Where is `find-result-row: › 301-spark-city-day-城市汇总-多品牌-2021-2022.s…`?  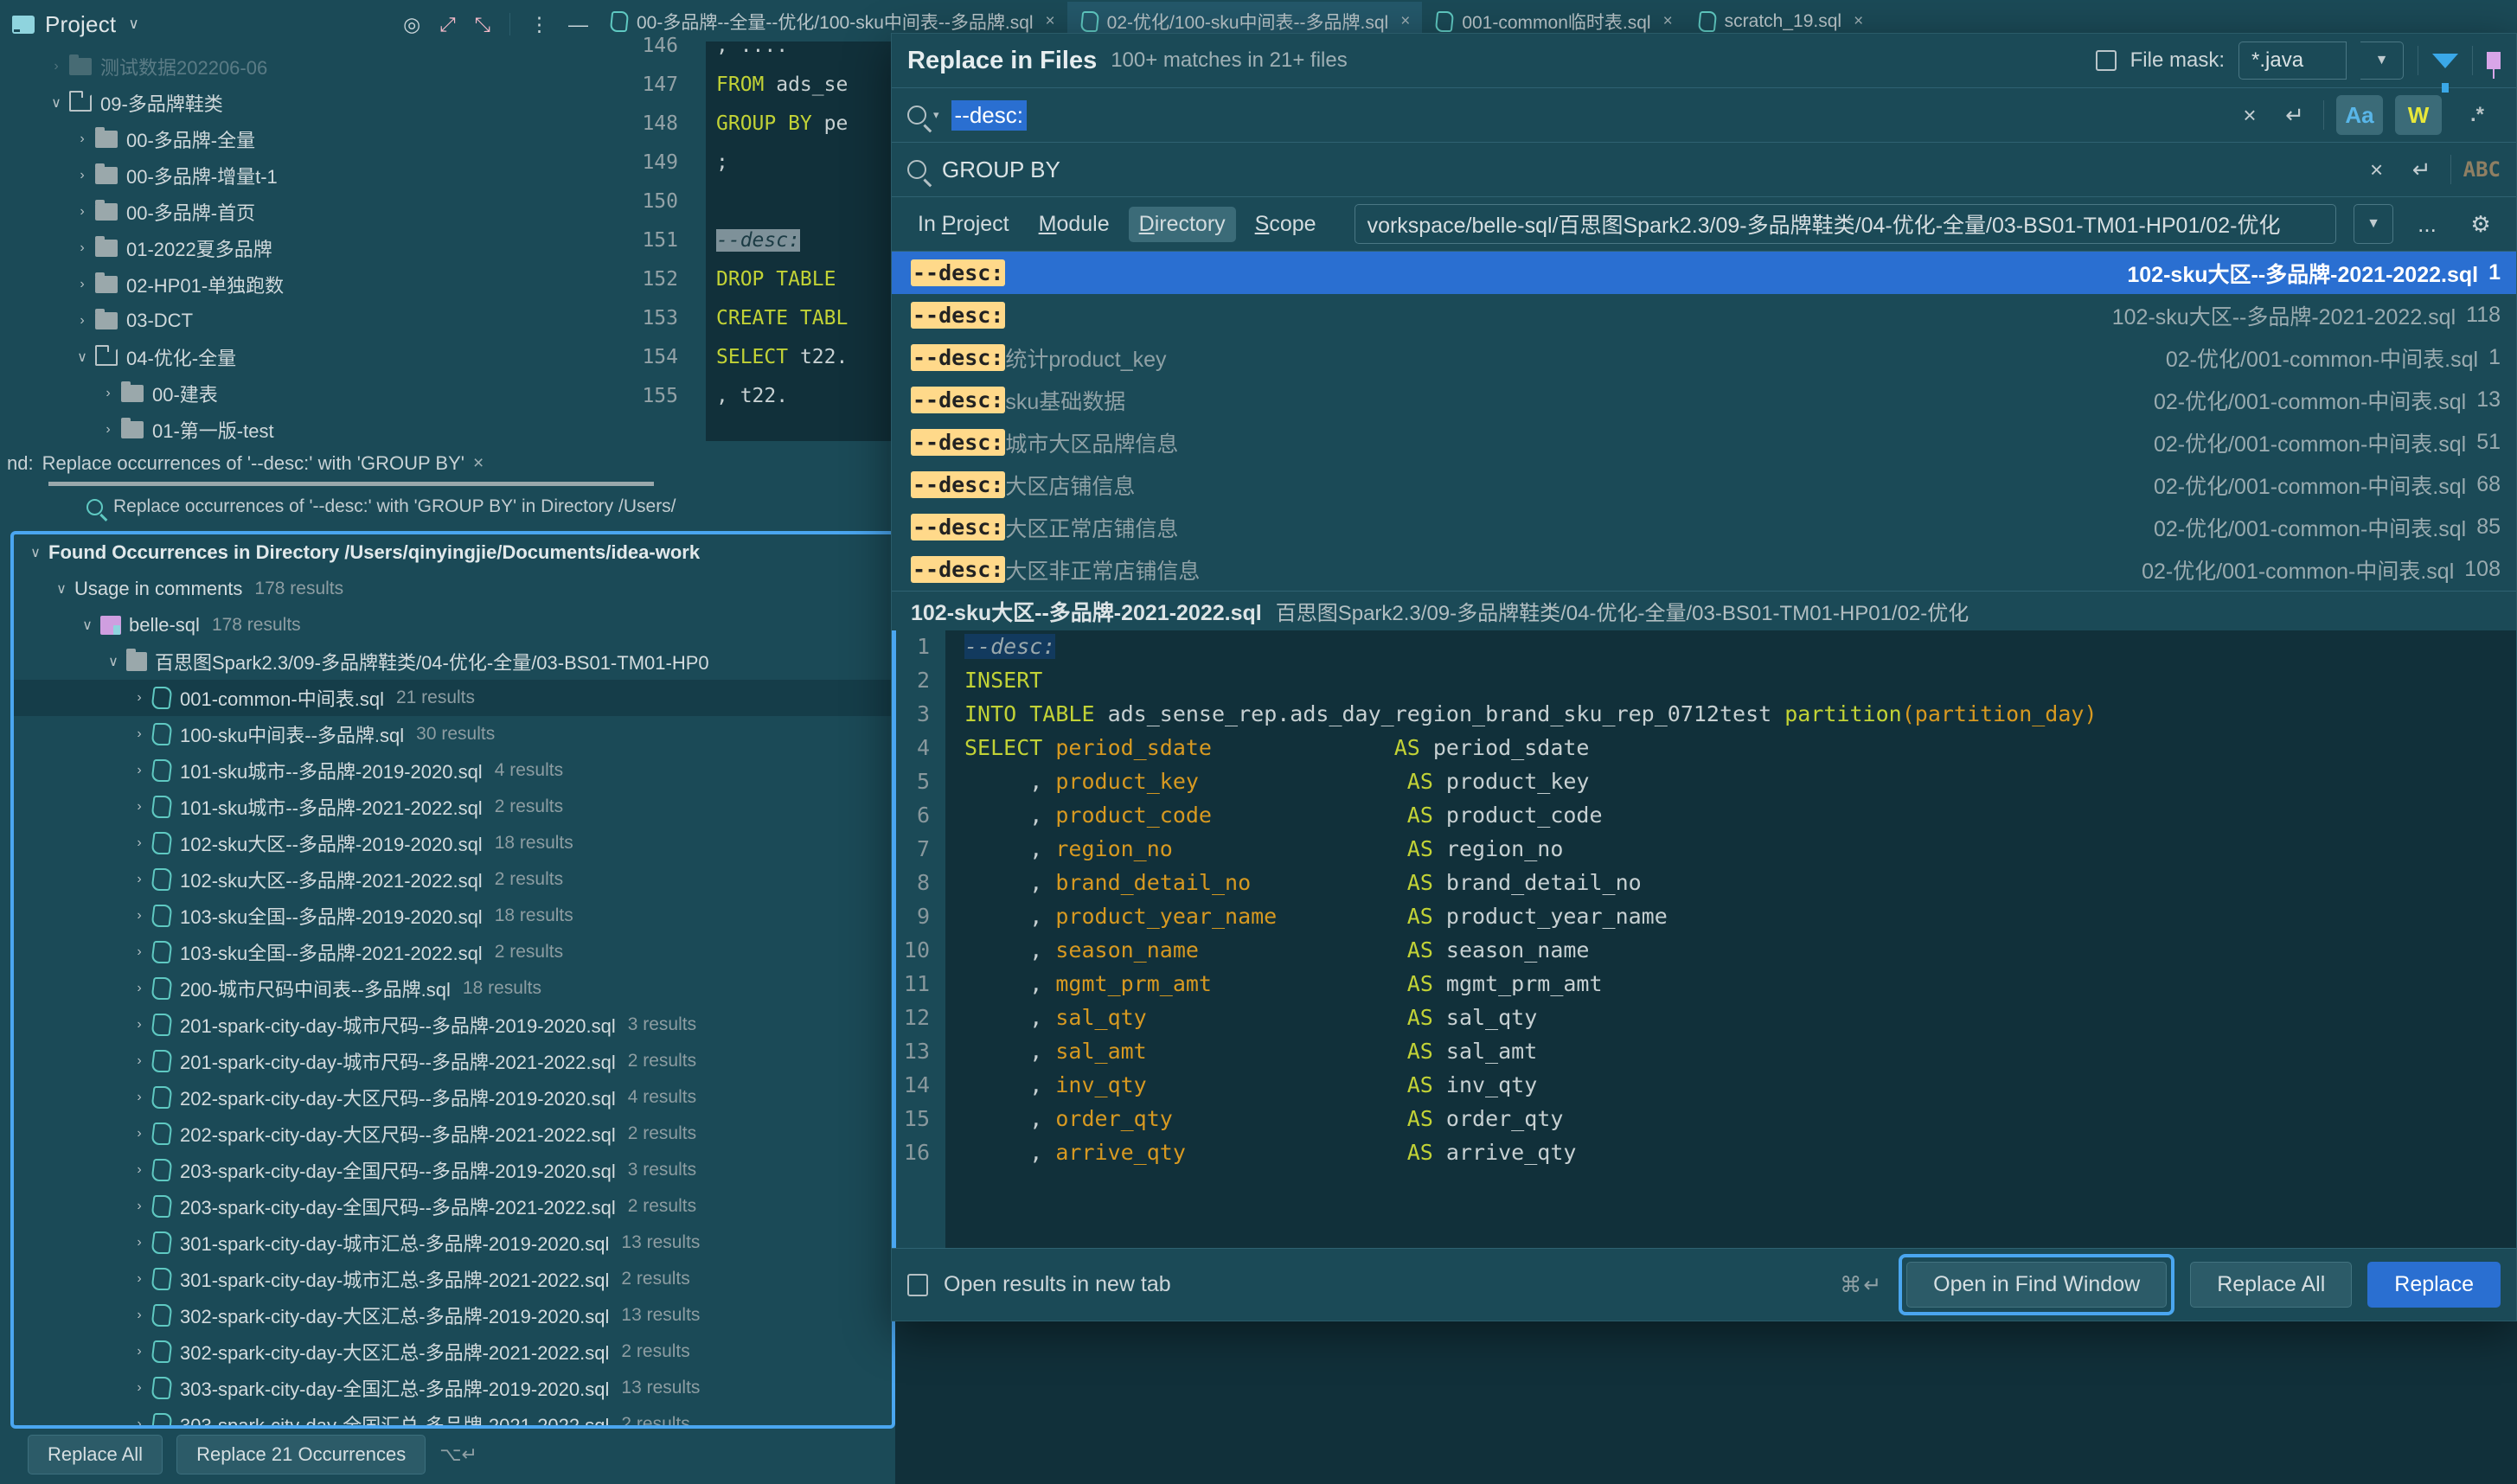 find-result-row: › 301-spark-city-day-城市汇总-多品牌-2021-2022.s… is located at coordinates (453, 1279).